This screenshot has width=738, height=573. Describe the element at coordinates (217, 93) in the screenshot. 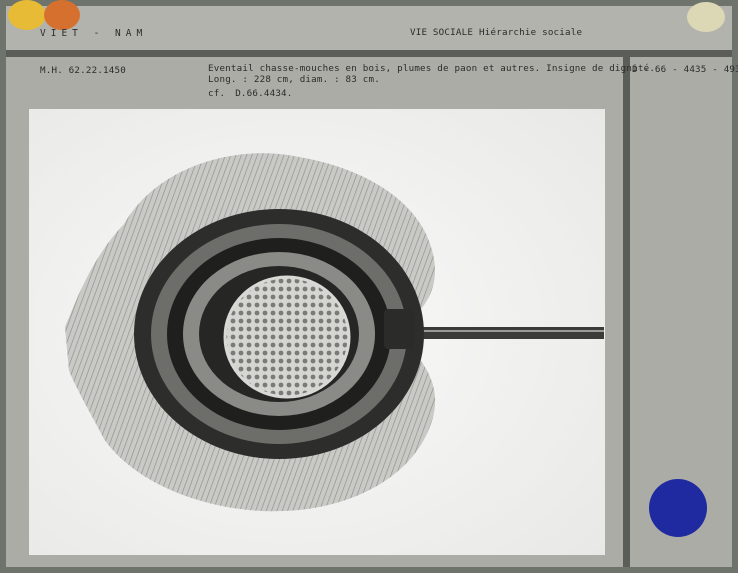

I see `cf-label: cf.` at that location.